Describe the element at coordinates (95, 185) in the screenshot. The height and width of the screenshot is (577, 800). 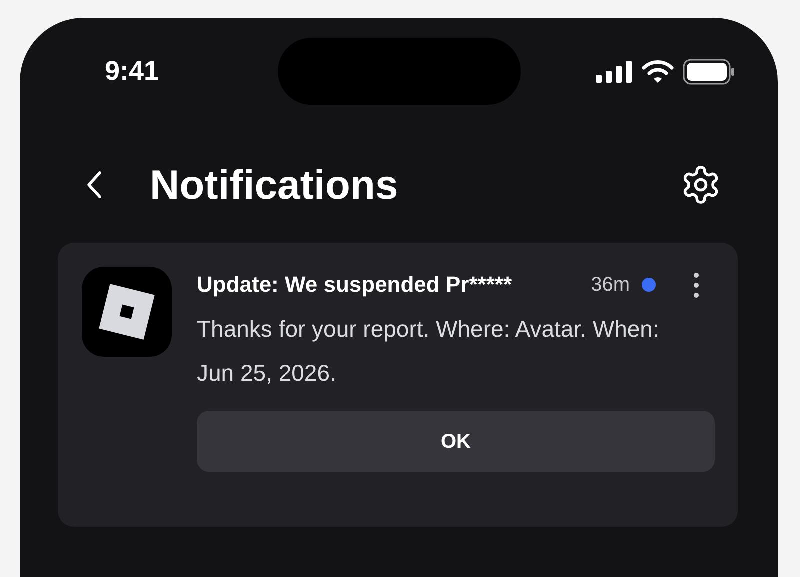
I see `back-icon` at that location.